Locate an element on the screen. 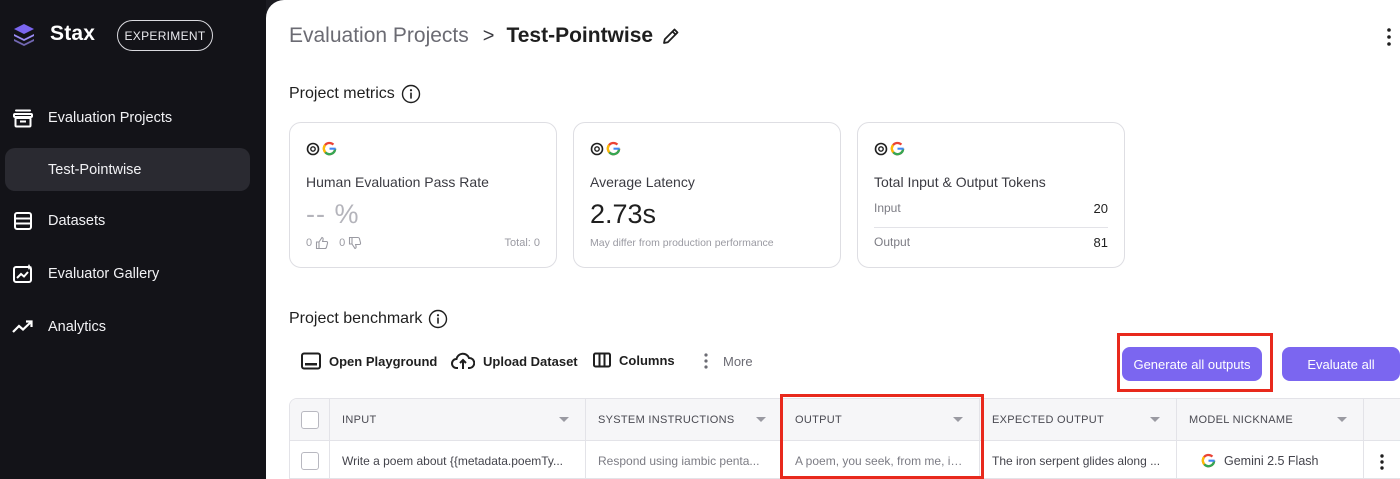 The image size is (1400, 479). column-header-model-nickname: MODEL NICKNAME is located at coordinates (1270, 419).